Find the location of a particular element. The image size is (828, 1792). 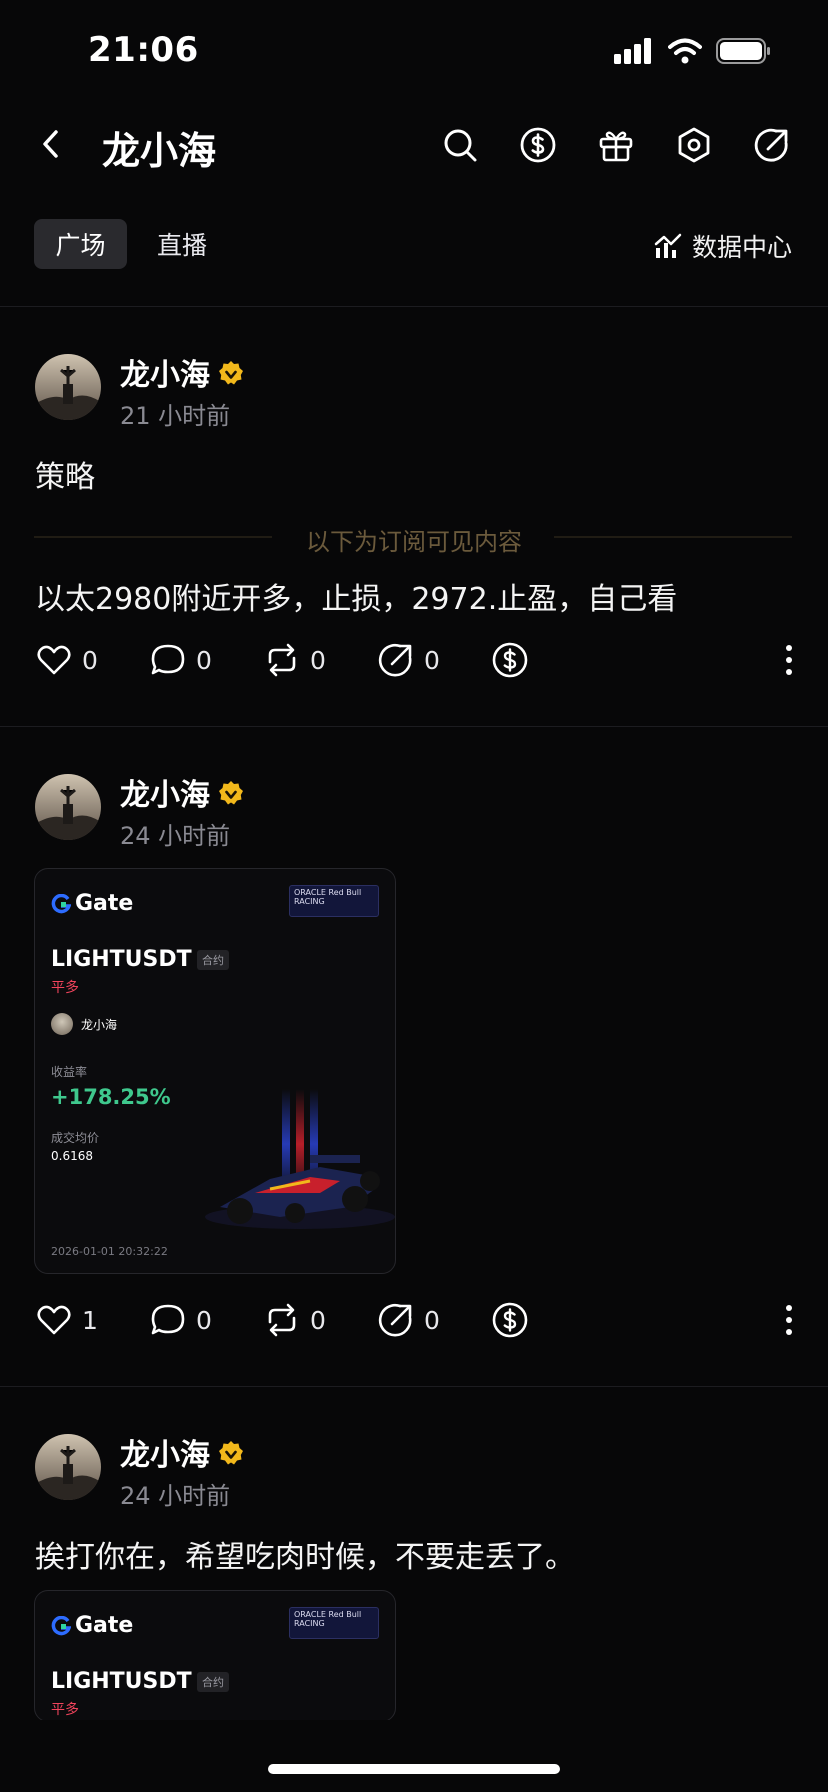

card-user-name: 龙小海 is located at coordinates (99, 1024).